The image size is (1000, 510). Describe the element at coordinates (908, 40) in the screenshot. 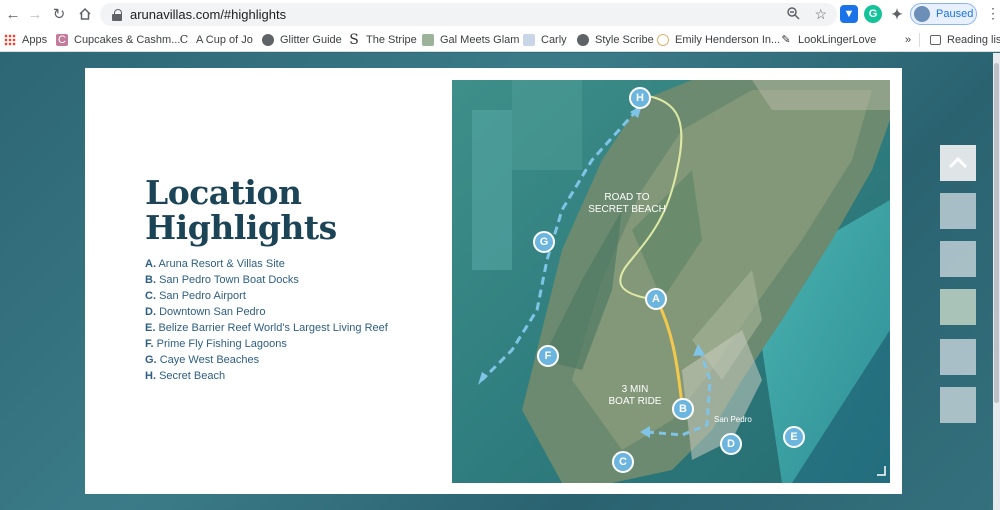

I see `bookmarks-overflow-button: »` at that location.